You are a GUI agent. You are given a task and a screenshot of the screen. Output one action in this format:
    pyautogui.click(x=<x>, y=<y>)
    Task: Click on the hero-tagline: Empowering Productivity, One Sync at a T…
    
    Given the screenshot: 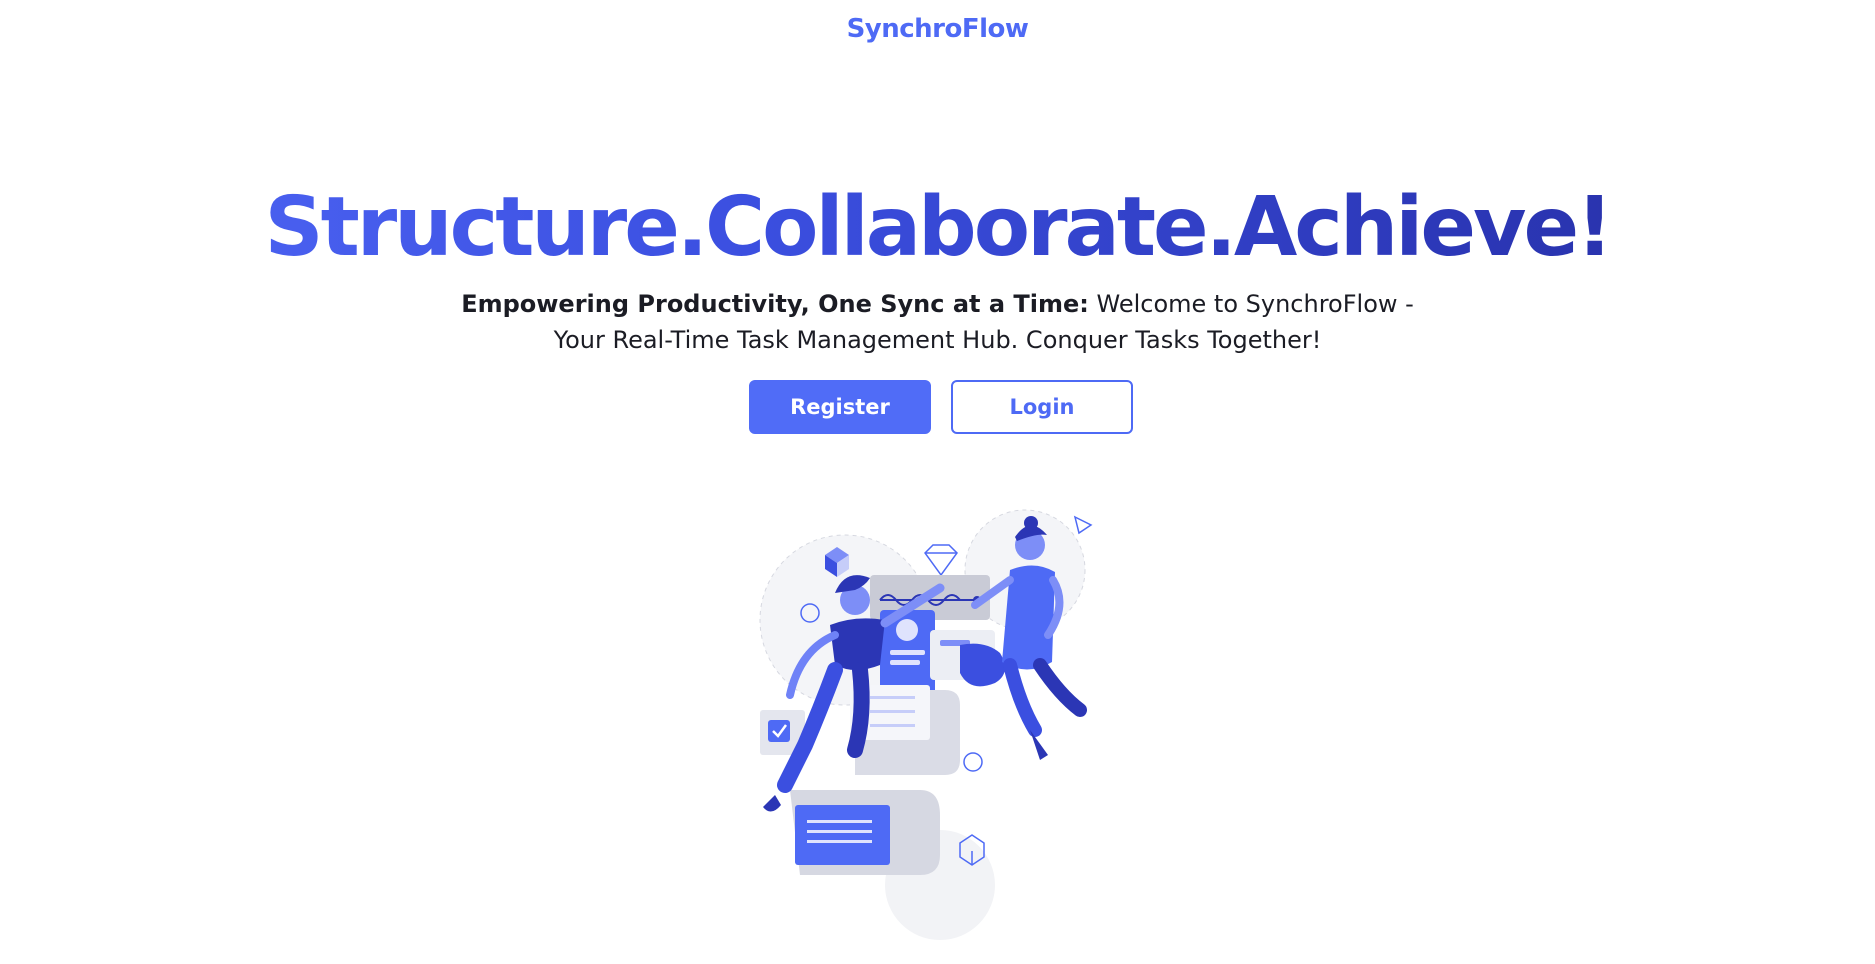 What is the action you would take?
    pyautogui.click(x=937, y=322)
    